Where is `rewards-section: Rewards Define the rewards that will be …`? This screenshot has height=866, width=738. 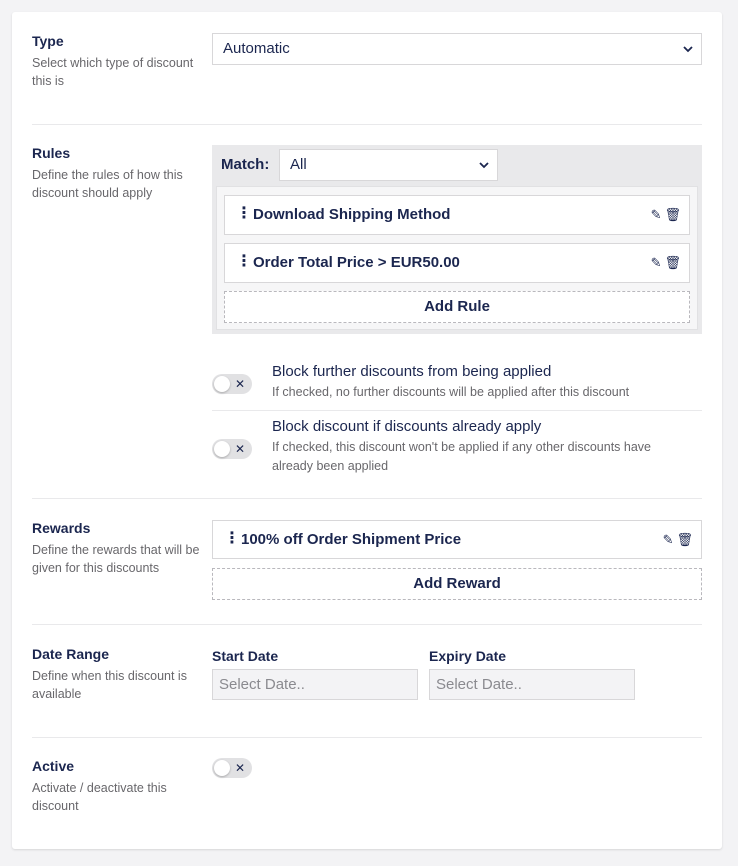
rewards-section: Rewards Define the rewards that will be … is located at coordinates (367, 565).